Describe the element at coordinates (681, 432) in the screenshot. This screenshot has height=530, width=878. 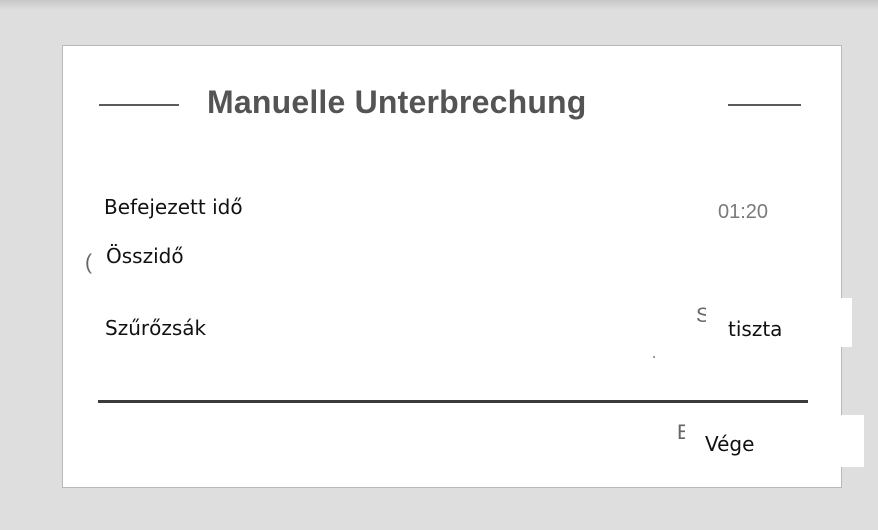
I see `underlying-text-fragment: E` at that location.